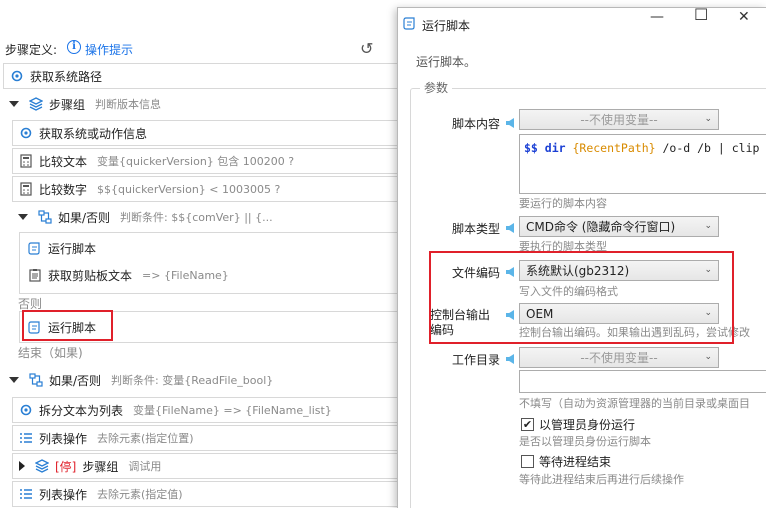 This screenshot has height=508, width=766. What do you see at coordinates (475, 360) in the screenshot?
I see `work-dir-label: 工作目录` at bounding box center [475, 360].